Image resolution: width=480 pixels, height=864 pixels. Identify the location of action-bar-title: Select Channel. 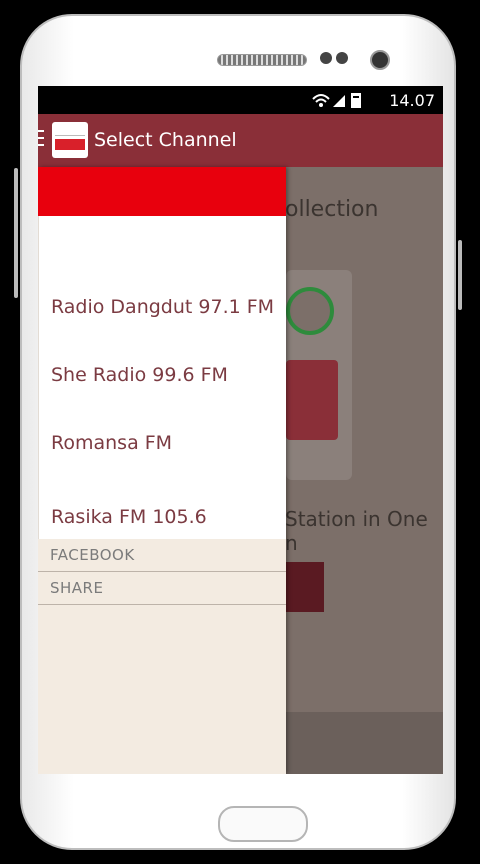
(165, 140).